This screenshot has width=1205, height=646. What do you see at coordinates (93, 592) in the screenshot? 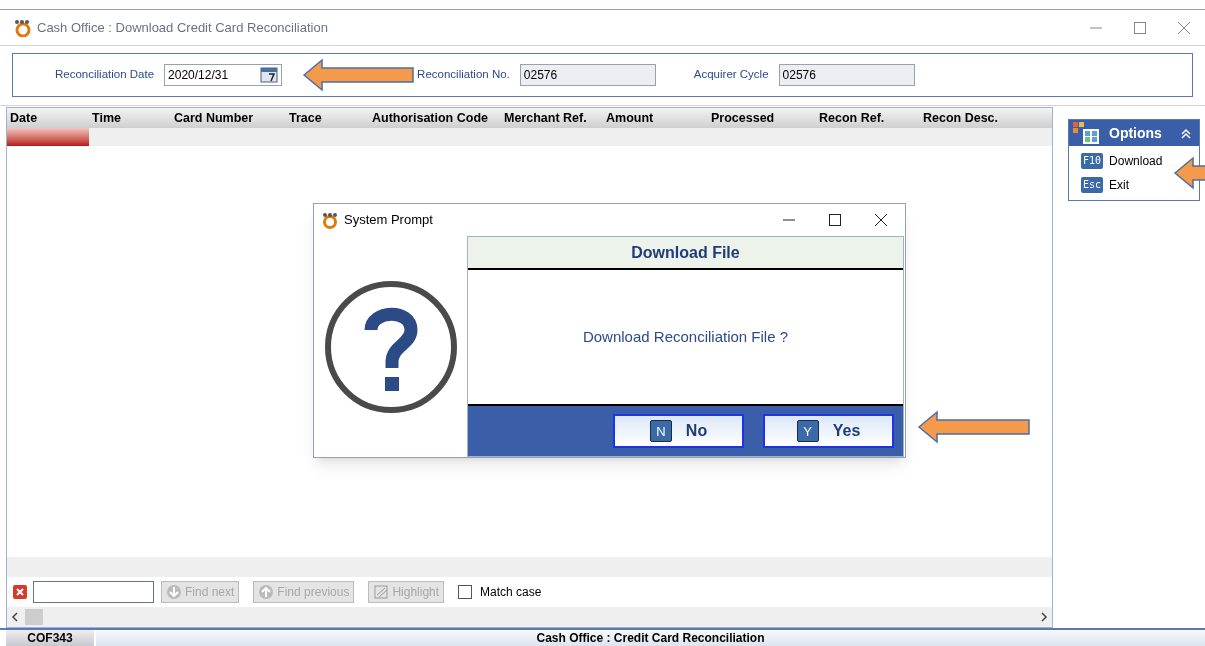
I see `search-field` at bounding box center [93, 592].